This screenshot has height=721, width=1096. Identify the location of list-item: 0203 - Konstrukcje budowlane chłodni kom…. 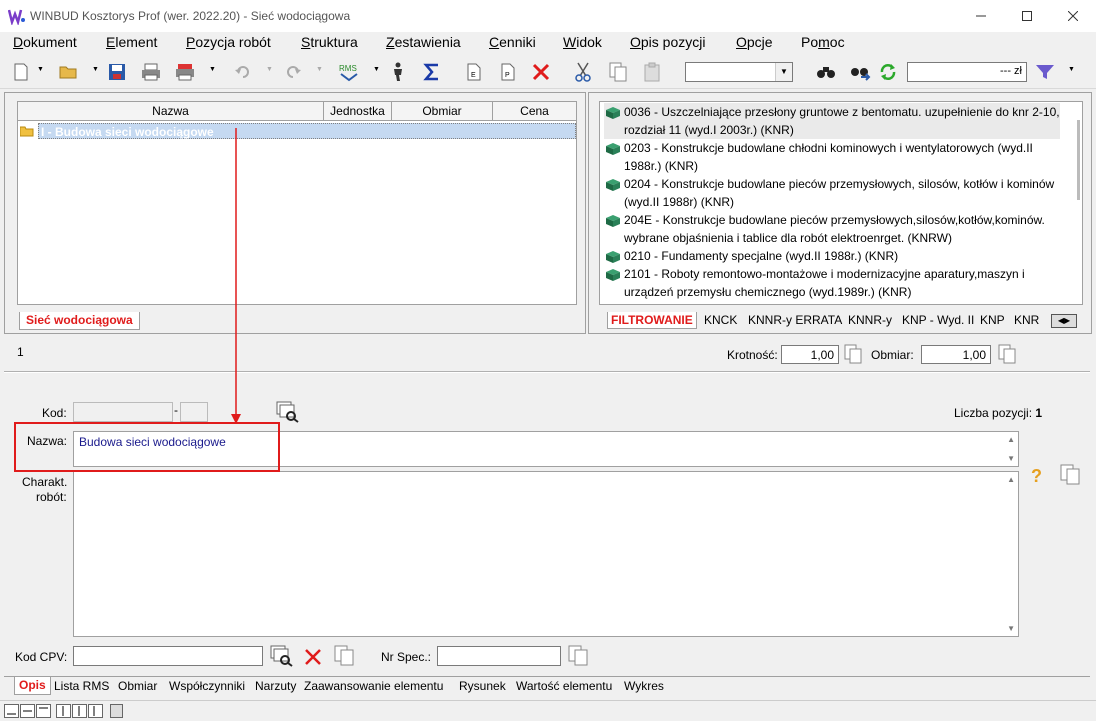
(832, 157).